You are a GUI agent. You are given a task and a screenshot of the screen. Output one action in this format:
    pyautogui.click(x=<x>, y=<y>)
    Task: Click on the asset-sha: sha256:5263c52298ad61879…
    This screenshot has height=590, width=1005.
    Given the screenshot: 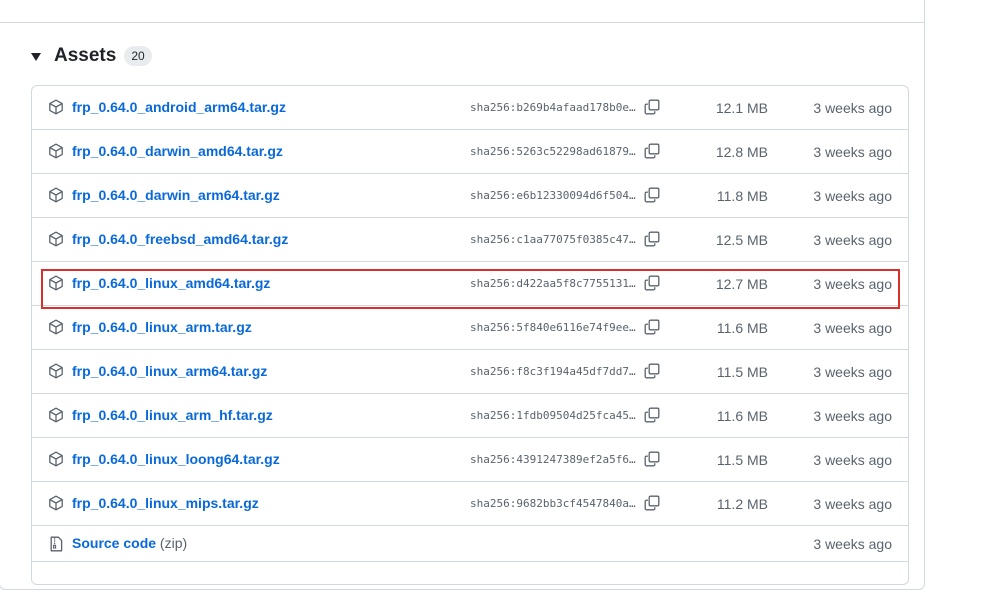 What is the action you would take?
    pyautogui.click(x=553, y=151)
    